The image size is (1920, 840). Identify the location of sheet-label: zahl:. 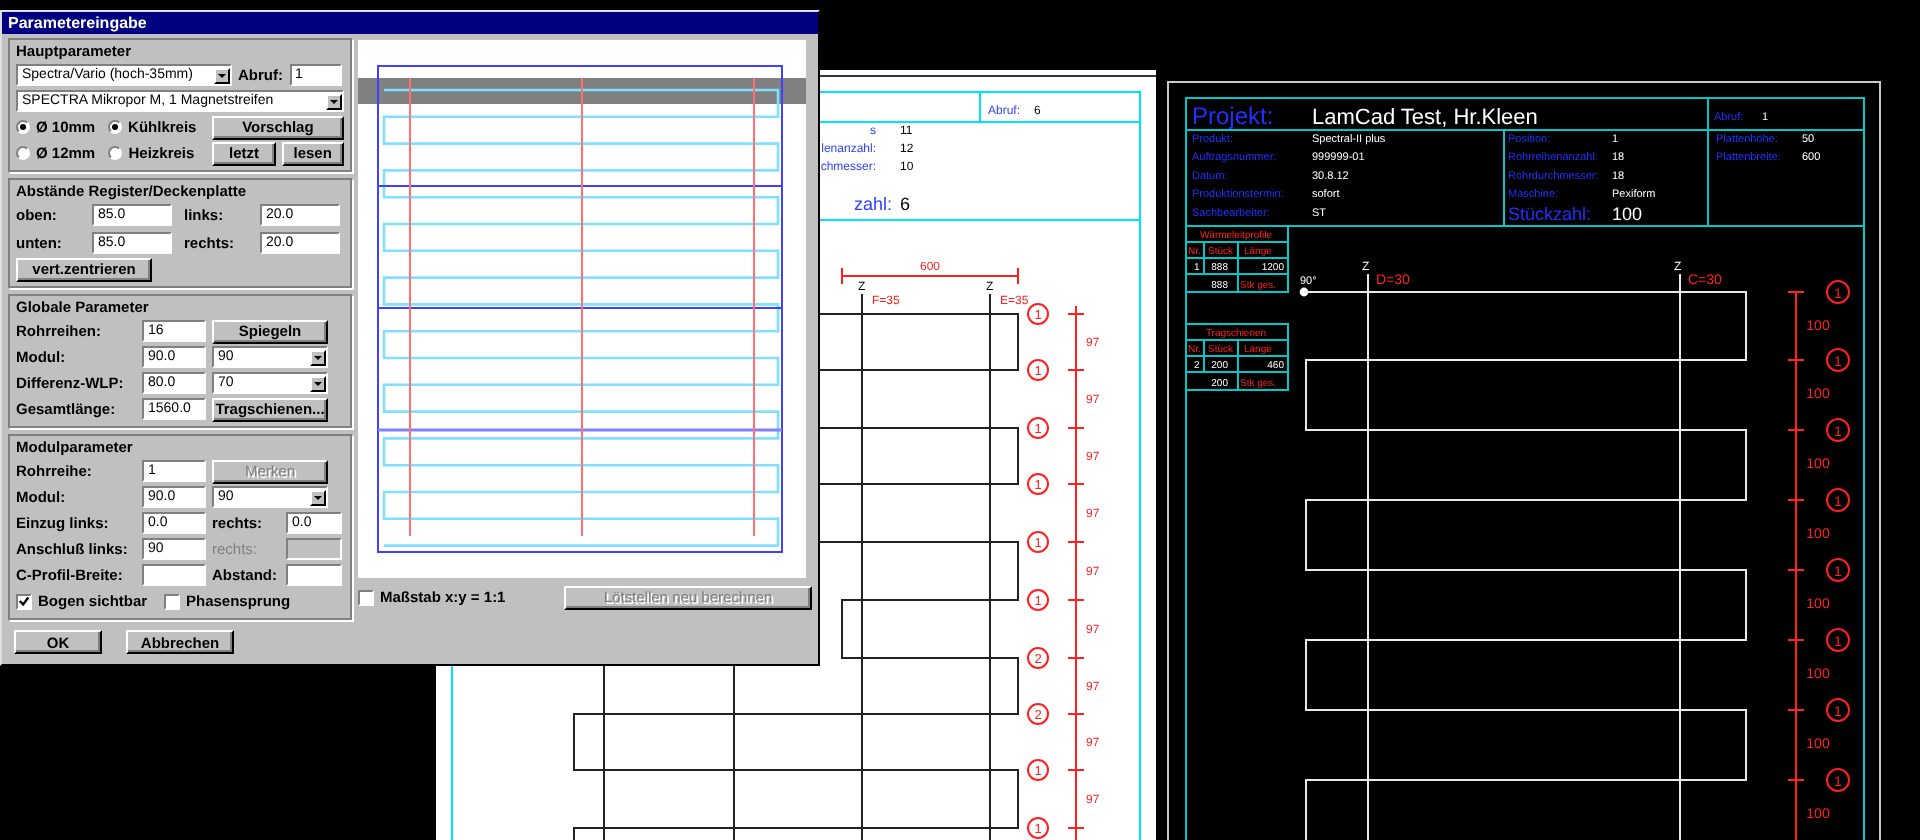
(873, 204).